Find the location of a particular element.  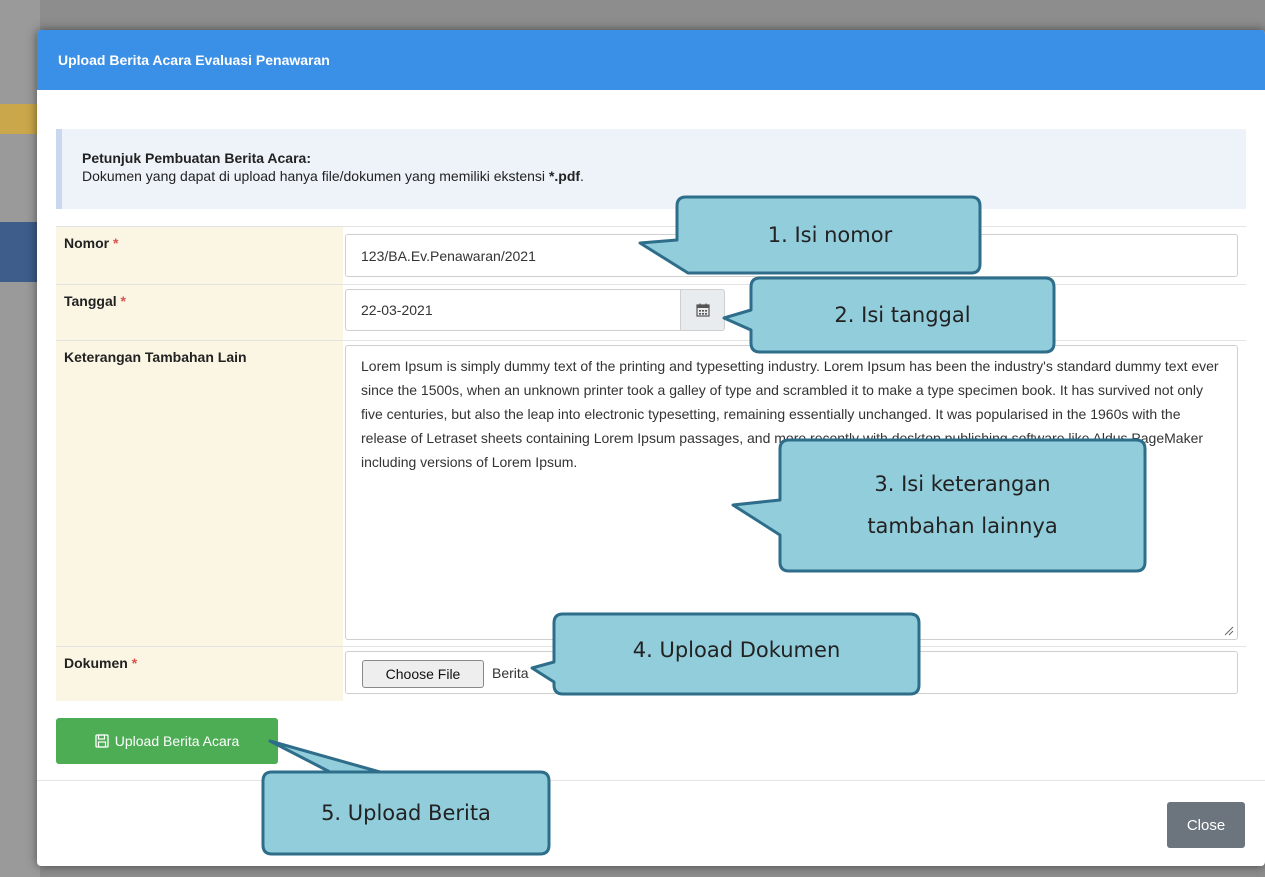

modal-title: Upload Berita Acara Evaluasi Penawaran is located at coordinates (194, 60).